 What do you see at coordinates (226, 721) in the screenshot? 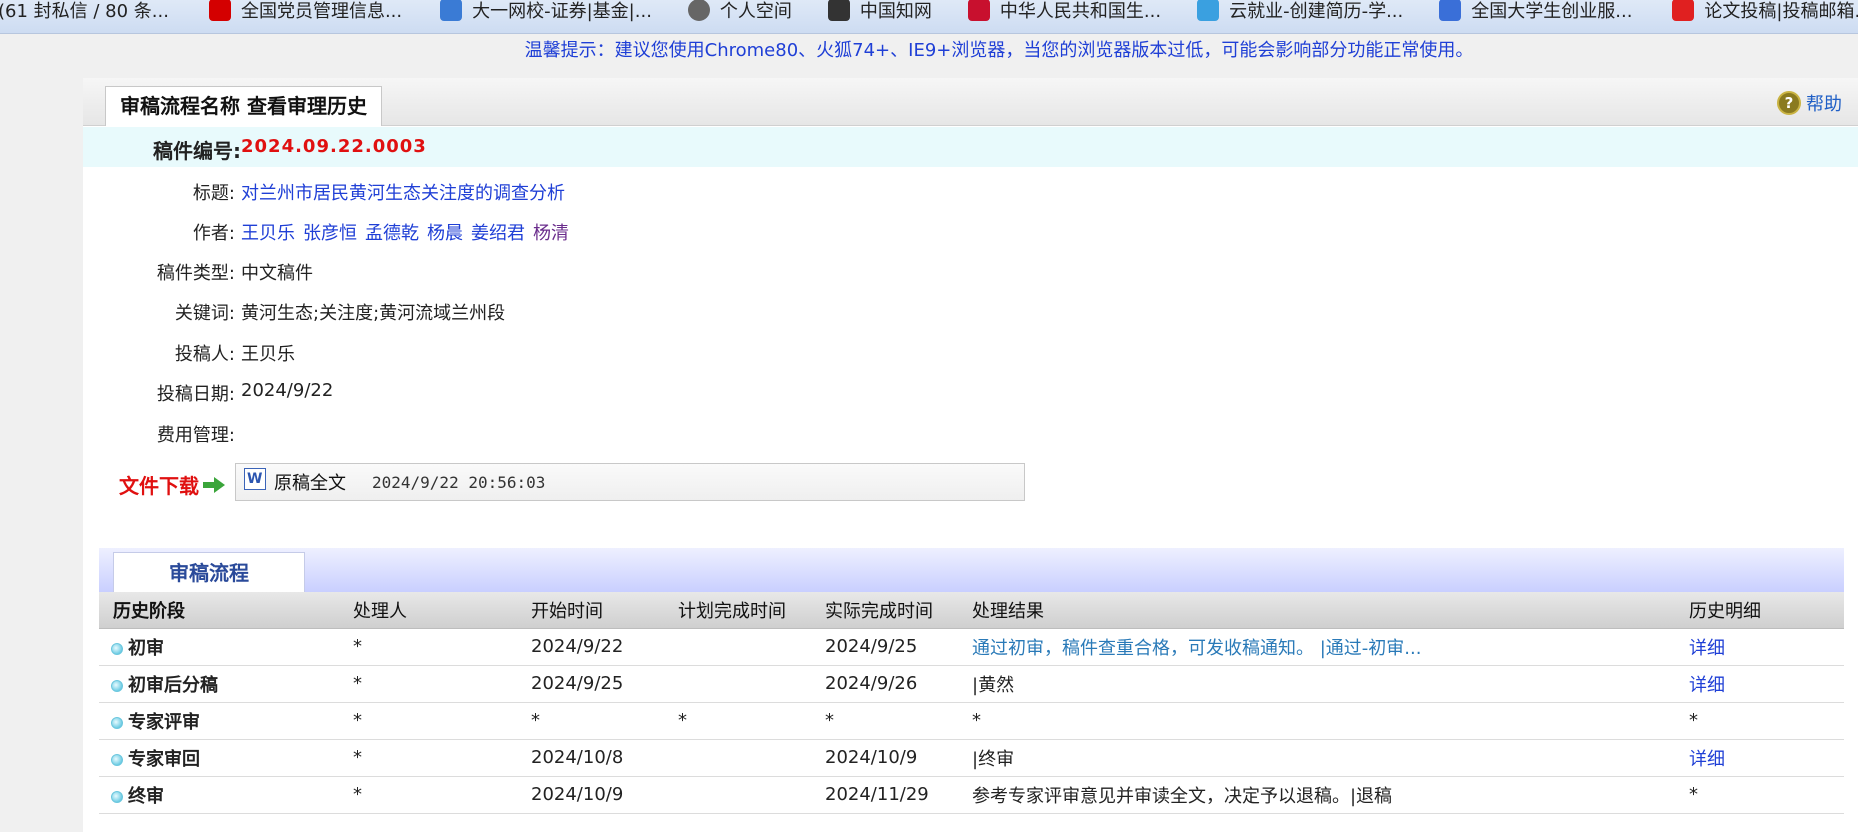
I see `stage-cell: 专家评审` at bounding box center [226, 721].